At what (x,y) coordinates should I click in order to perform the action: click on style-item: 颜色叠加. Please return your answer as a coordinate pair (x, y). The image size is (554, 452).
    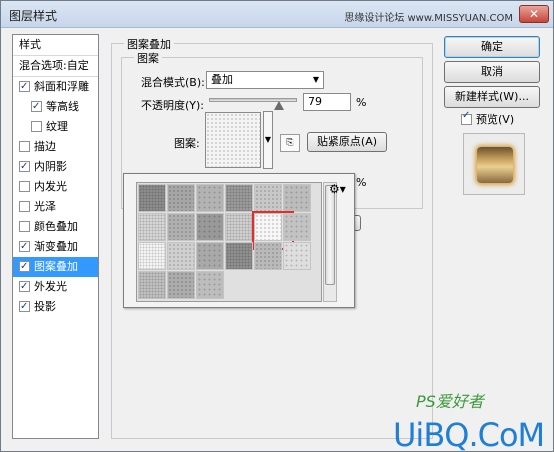
    Looking at the image, I should click on (55, 227).